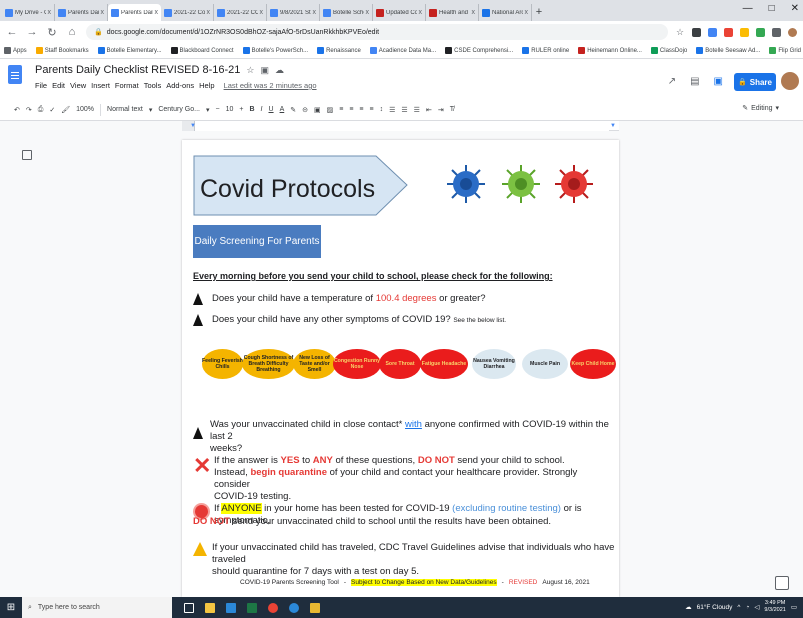 This screenshot has height=618, width=803. I want to click on increase-indent-icon: ⇥, so click(441, 110).